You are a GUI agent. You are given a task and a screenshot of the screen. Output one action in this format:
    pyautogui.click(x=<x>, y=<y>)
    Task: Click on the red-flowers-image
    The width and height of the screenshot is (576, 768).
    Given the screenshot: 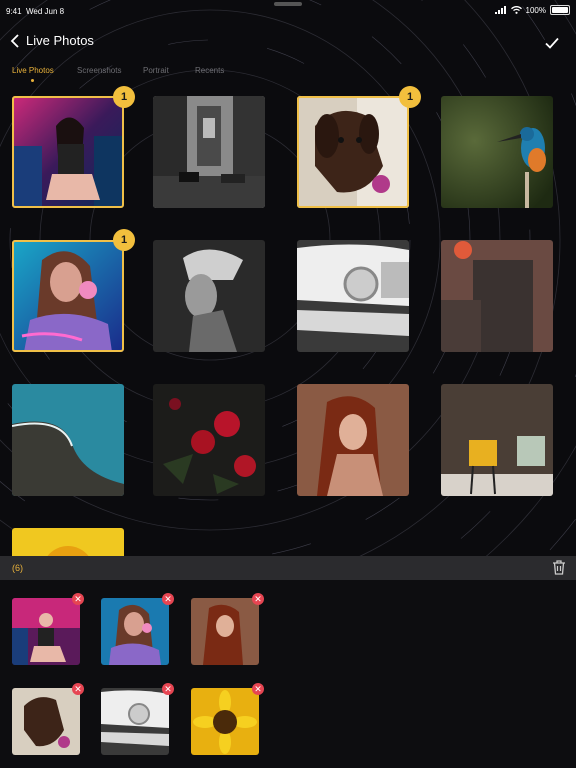 What is the action you would take?
    pyautogui.click(x=209, y=440)
    